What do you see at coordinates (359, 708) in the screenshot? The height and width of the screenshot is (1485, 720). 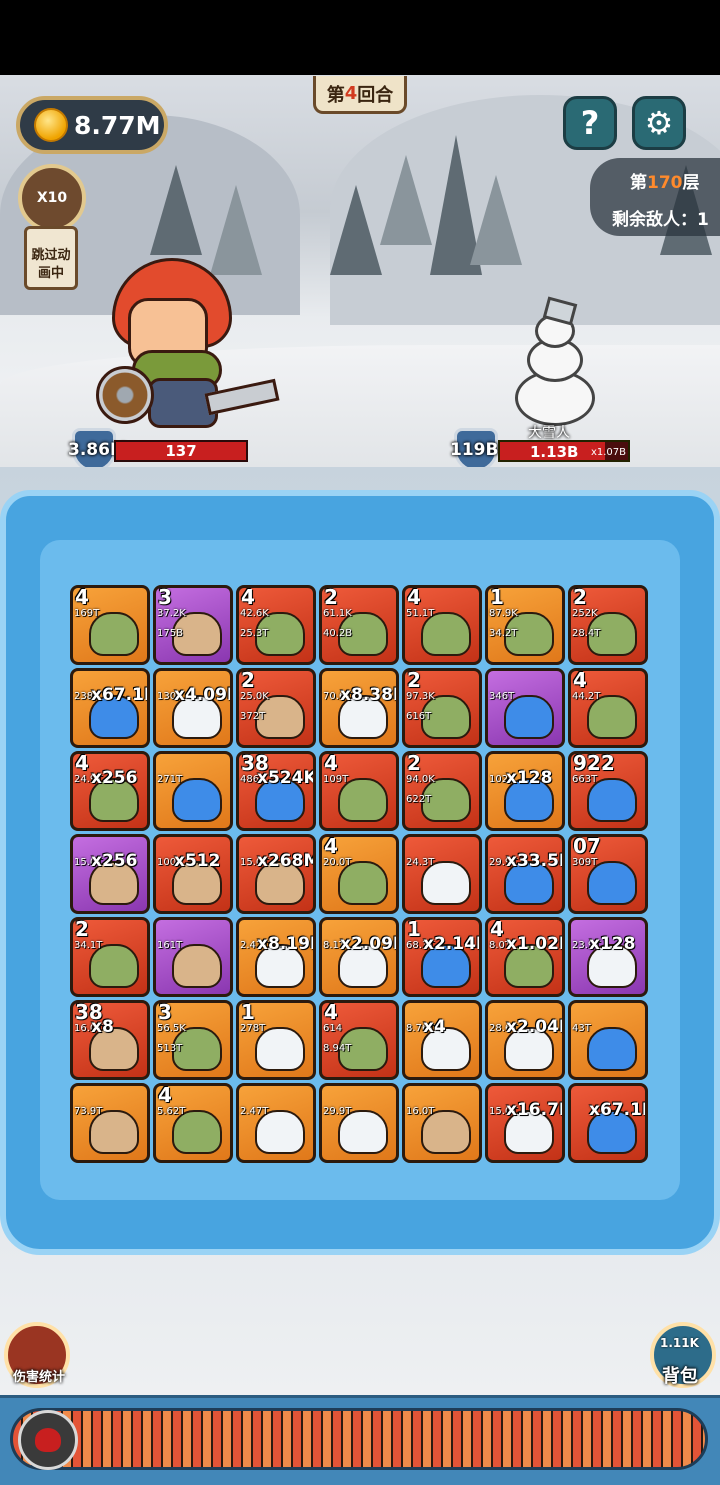 I see `grid-cell: 70.6Tx8.38M` at bounding box center [359, 708].